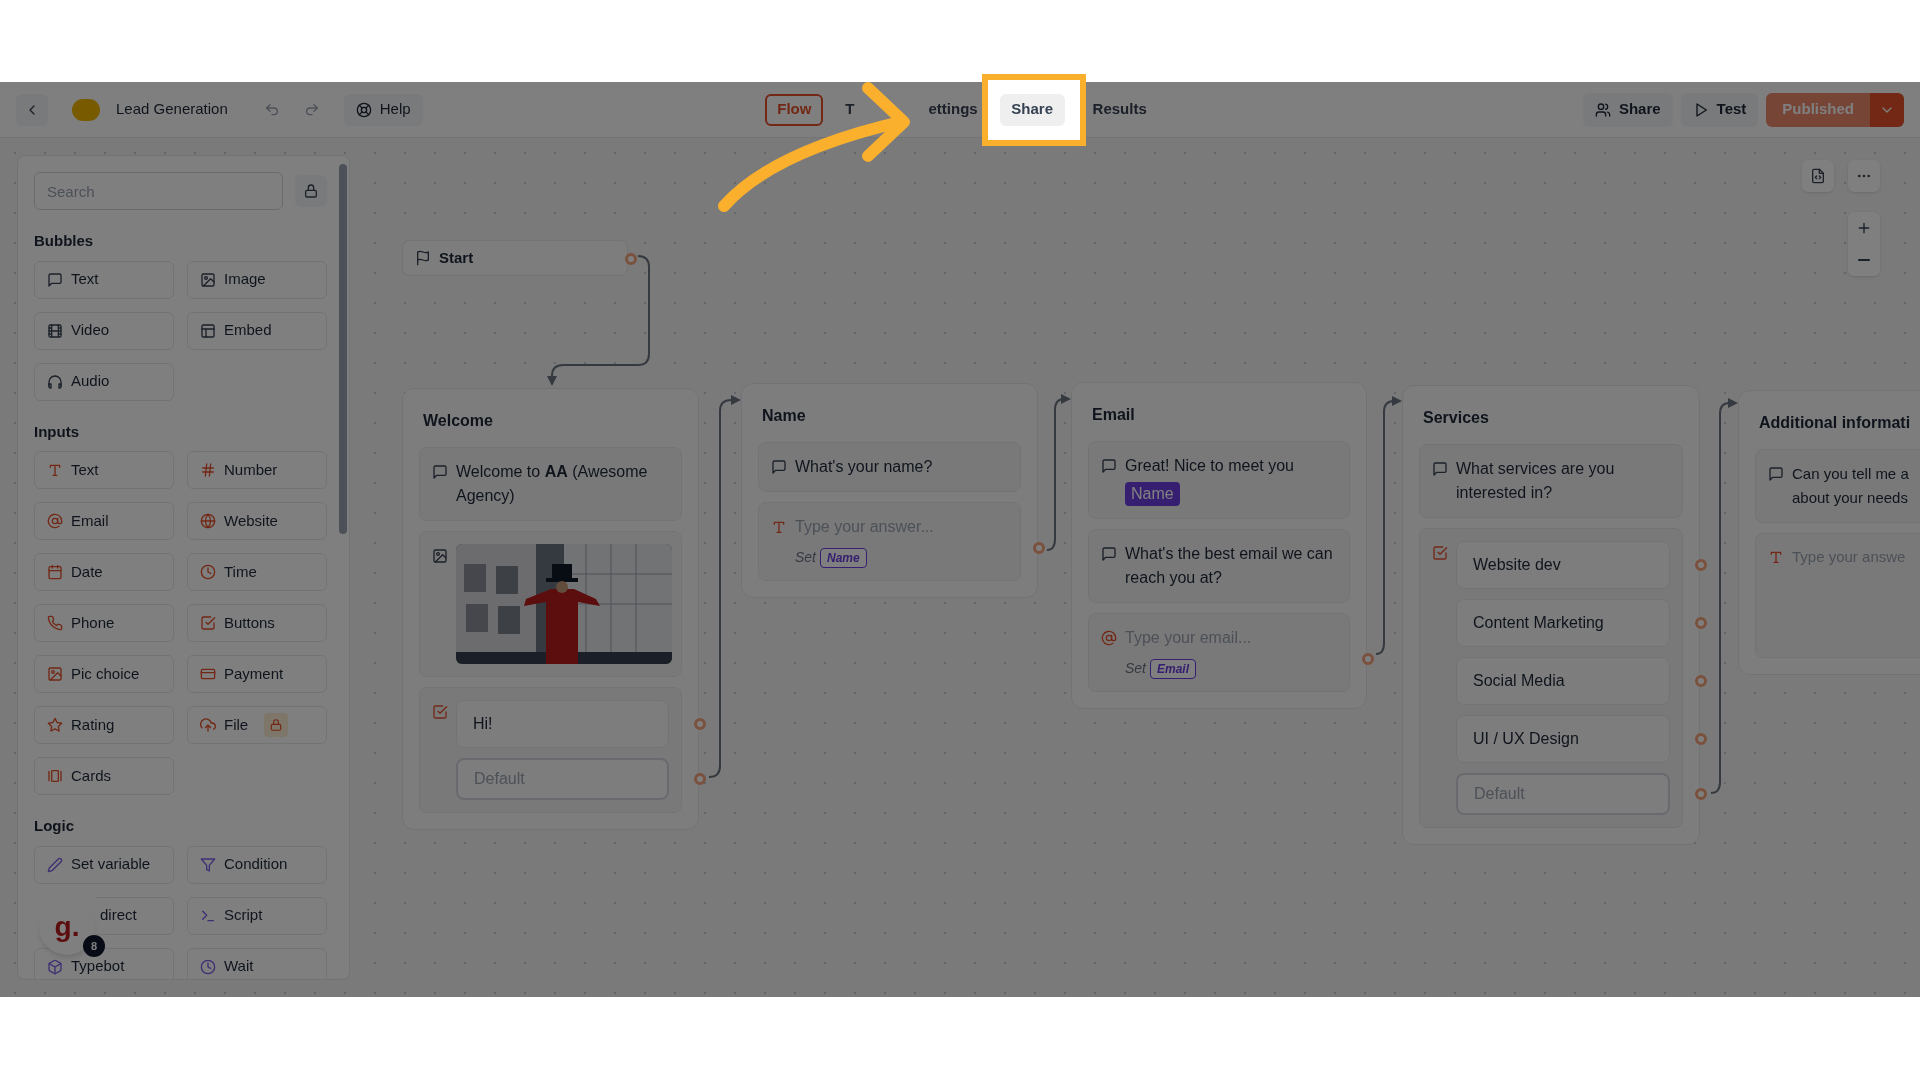  Describe the element at coordinates (1837, 486) in the screenshot. I see `block-card: Can you tell me a about your needs` at that location.